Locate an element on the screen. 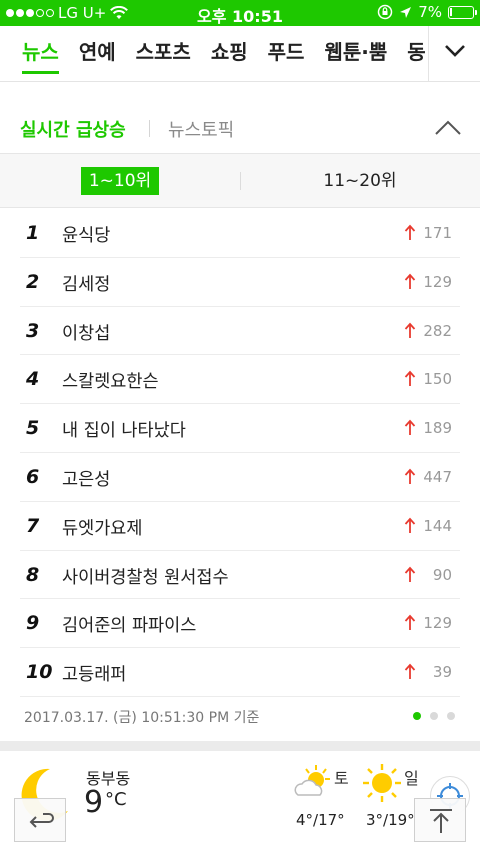 The width and height of the screenshot is (480, 854). trending-keyword-row: 2 김세정 129 is located at coordinates (240, 282).